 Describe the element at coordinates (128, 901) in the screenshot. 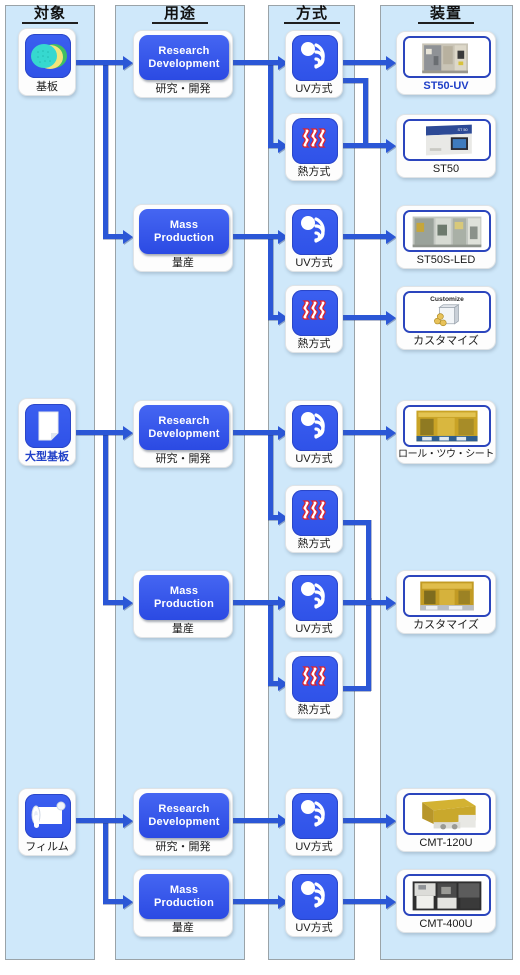

I see `arrow-t3-u6` at that location.